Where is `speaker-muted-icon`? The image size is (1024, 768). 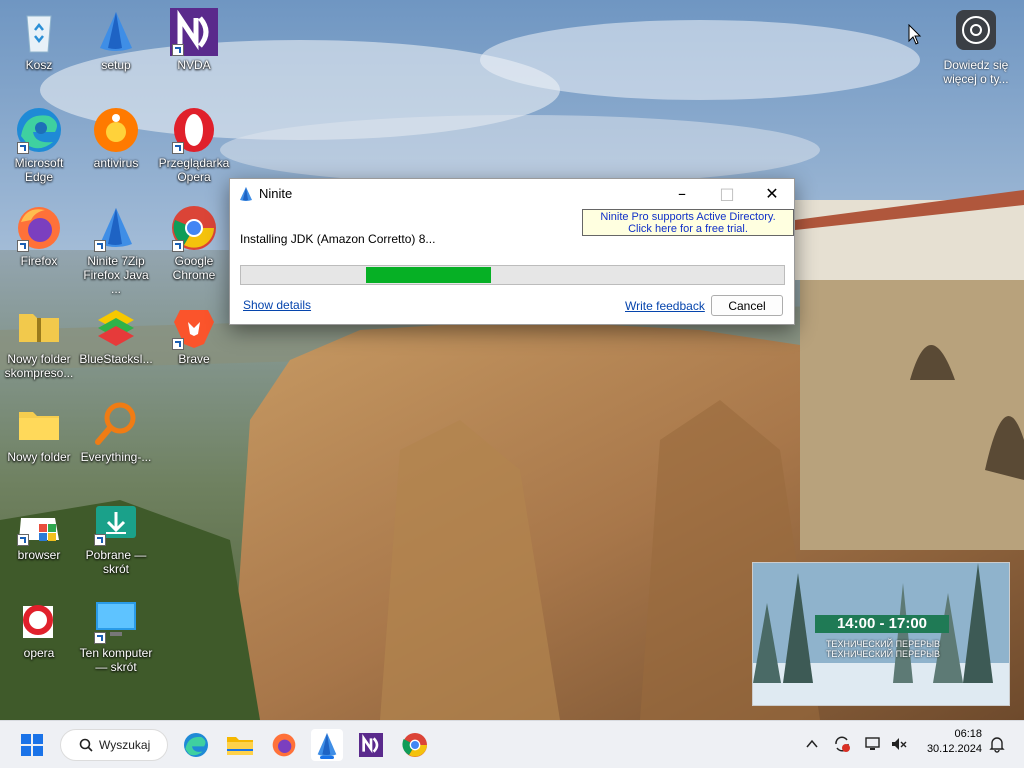 speaker-muted-icon is located at coordinates (899, 744).